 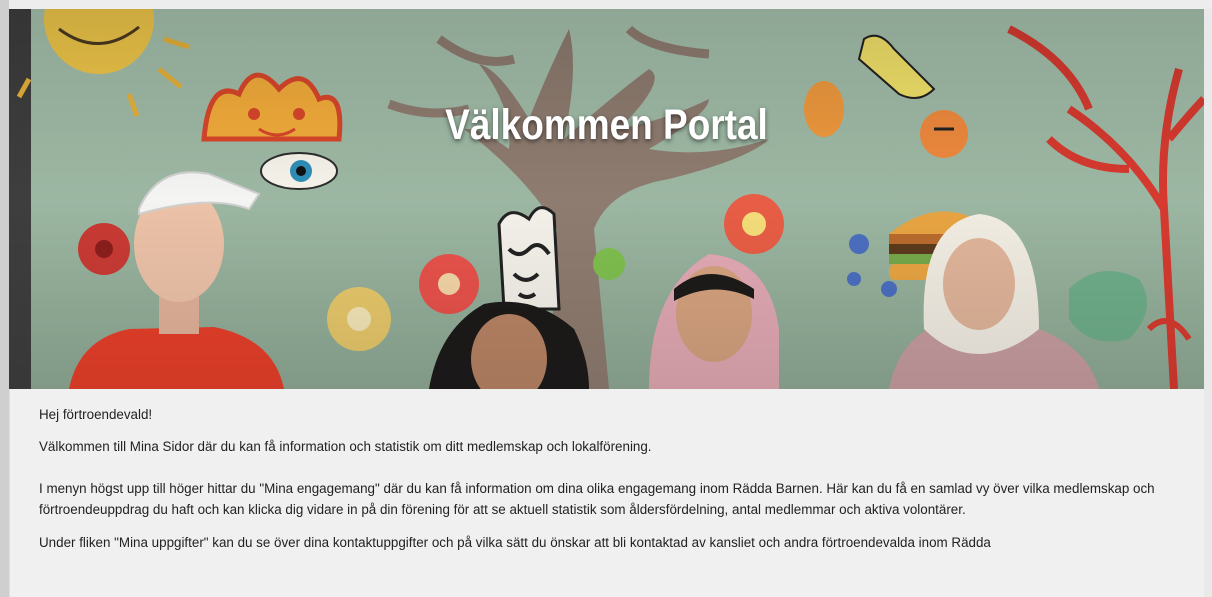 I want to click on right-edge, so click(x=1208, y=303).